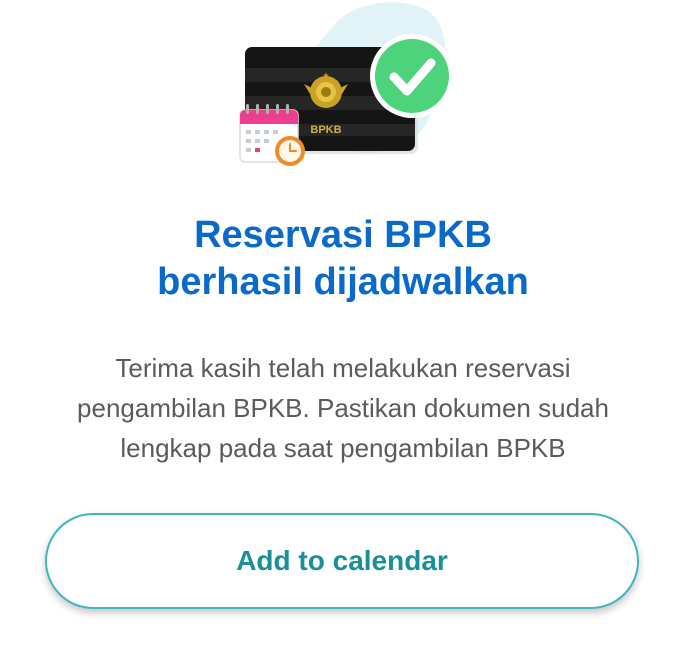 The image size is (686, 672). What do you see at coordinates (343, 448) in the screenshot?
I see `description-line-3: lengkap pada saat pengambilan BPKB` at bounding box center [343, 448].